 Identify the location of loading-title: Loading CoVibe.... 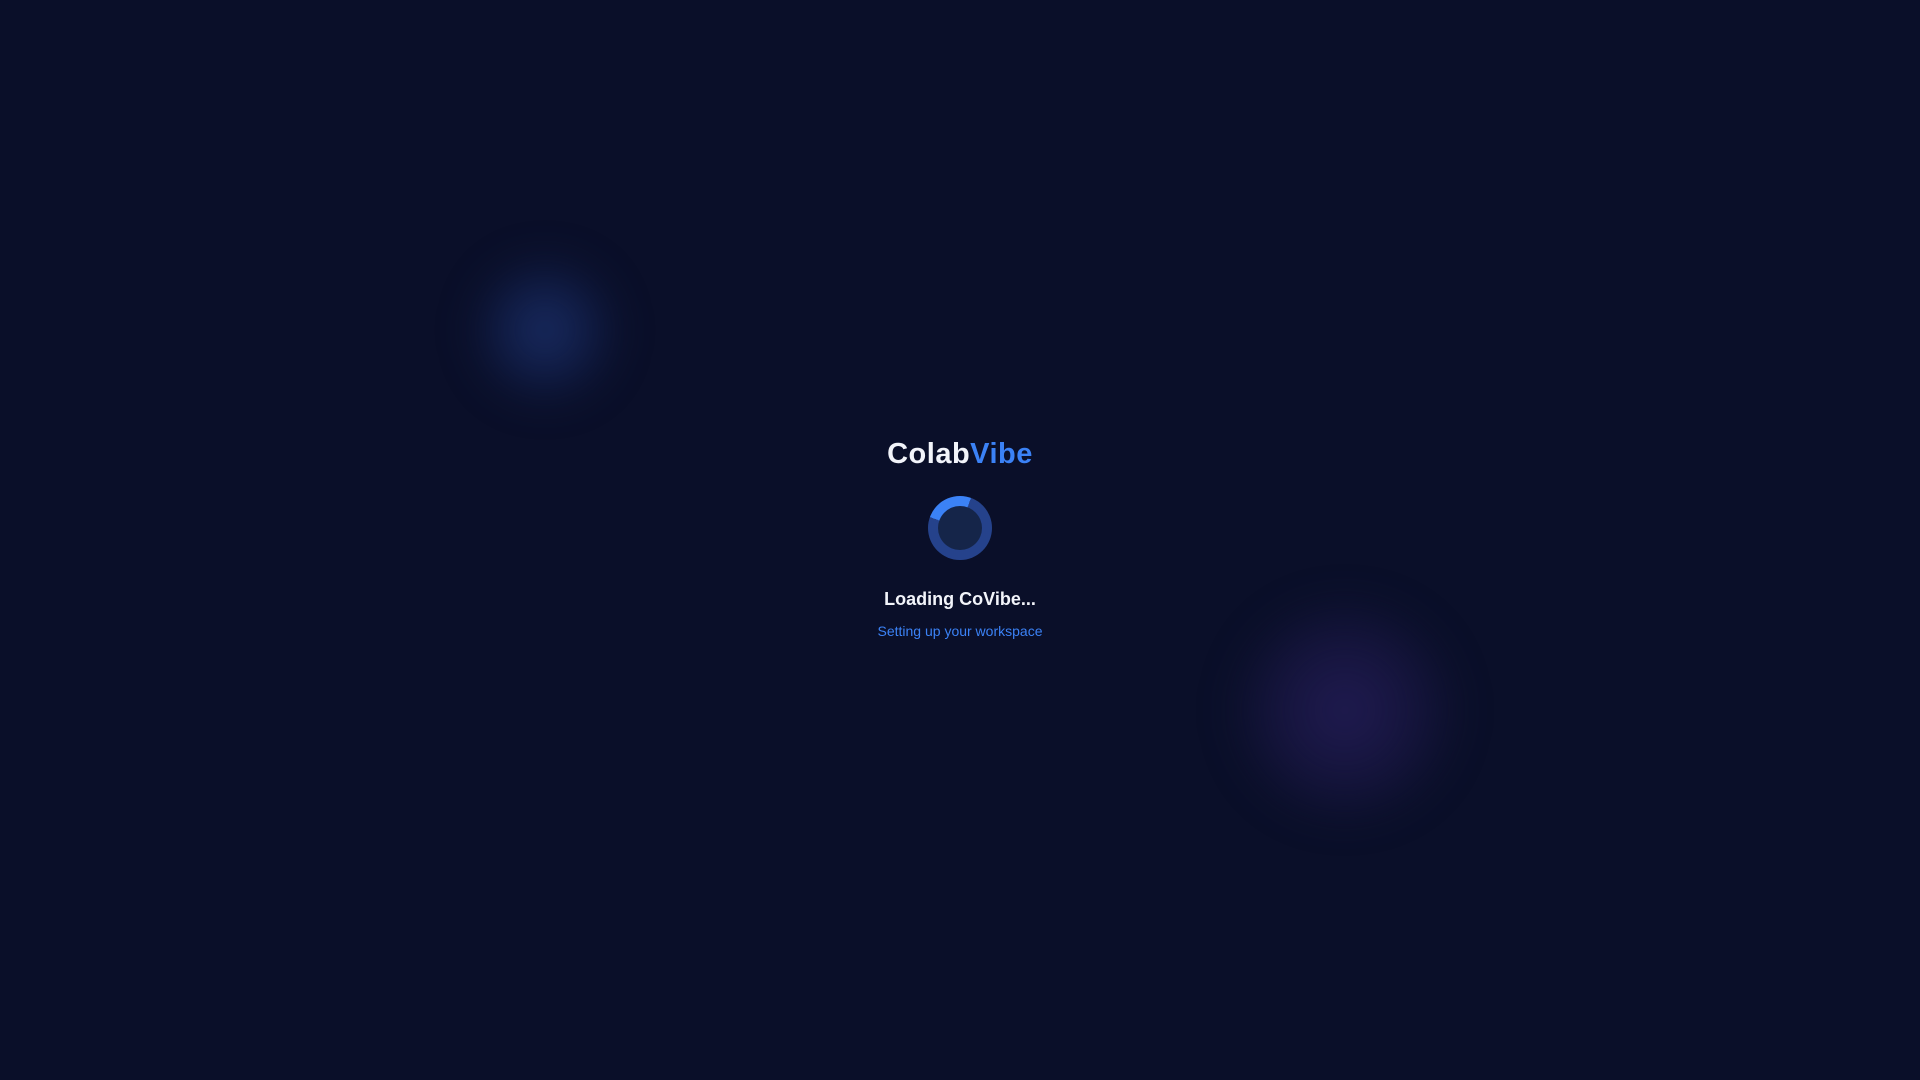
(960, 599).